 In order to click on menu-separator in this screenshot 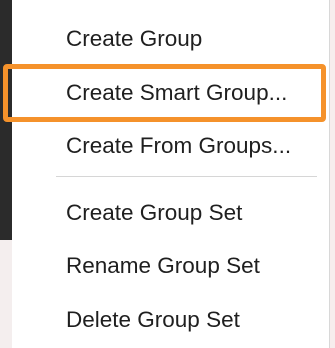, I will do `click(186, 176)`.